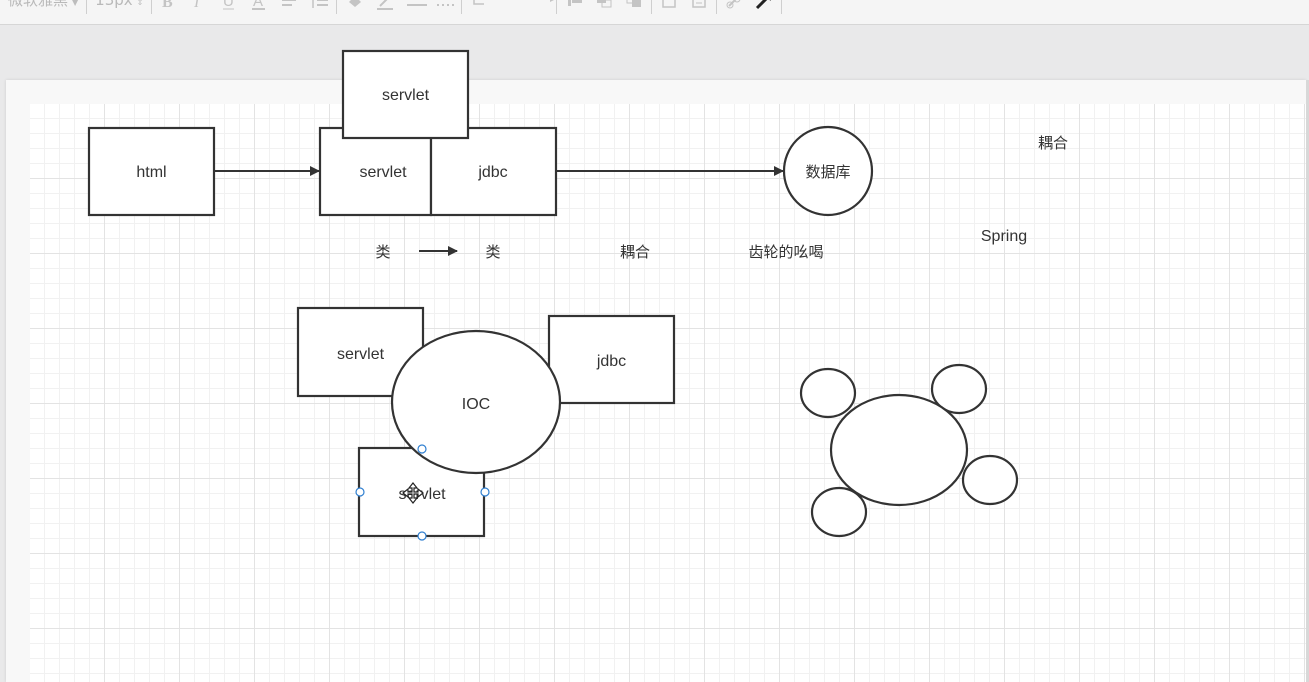  I want to click on gear-small-right, so click(990, 480).